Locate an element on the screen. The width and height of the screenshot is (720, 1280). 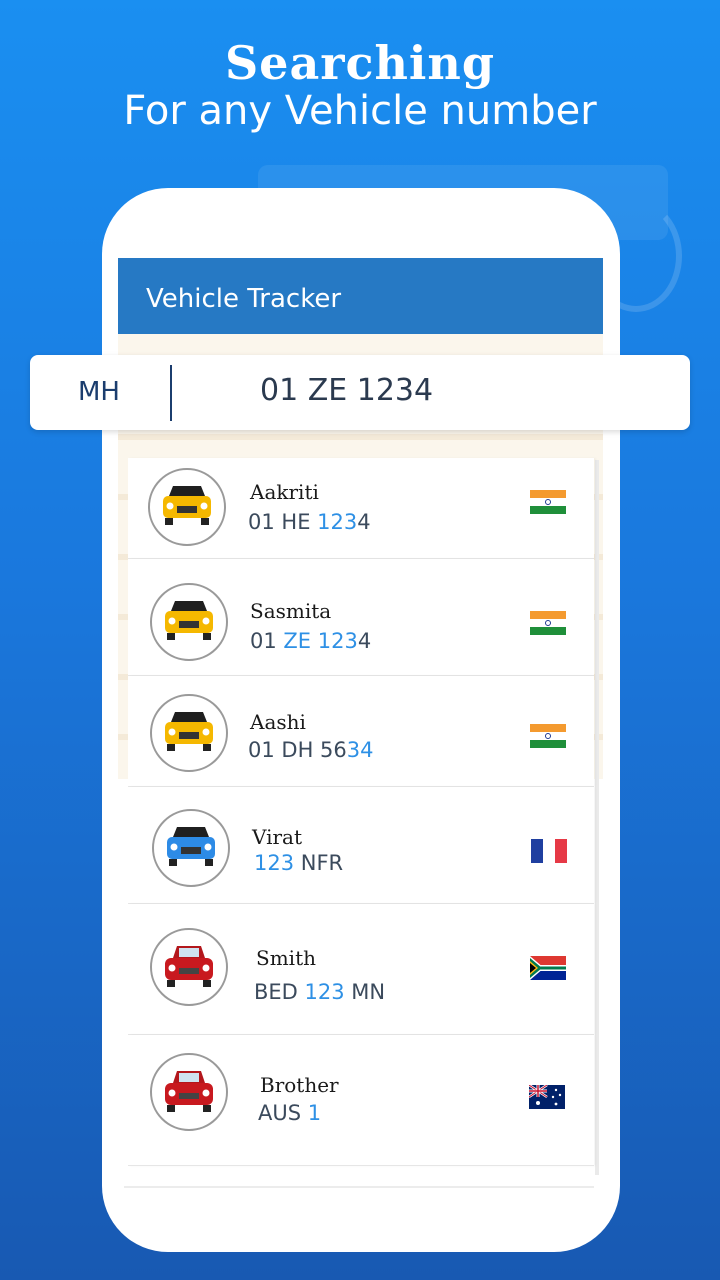
promo-subtitle: For any Vehicle number is located at coordinates (360, 111).